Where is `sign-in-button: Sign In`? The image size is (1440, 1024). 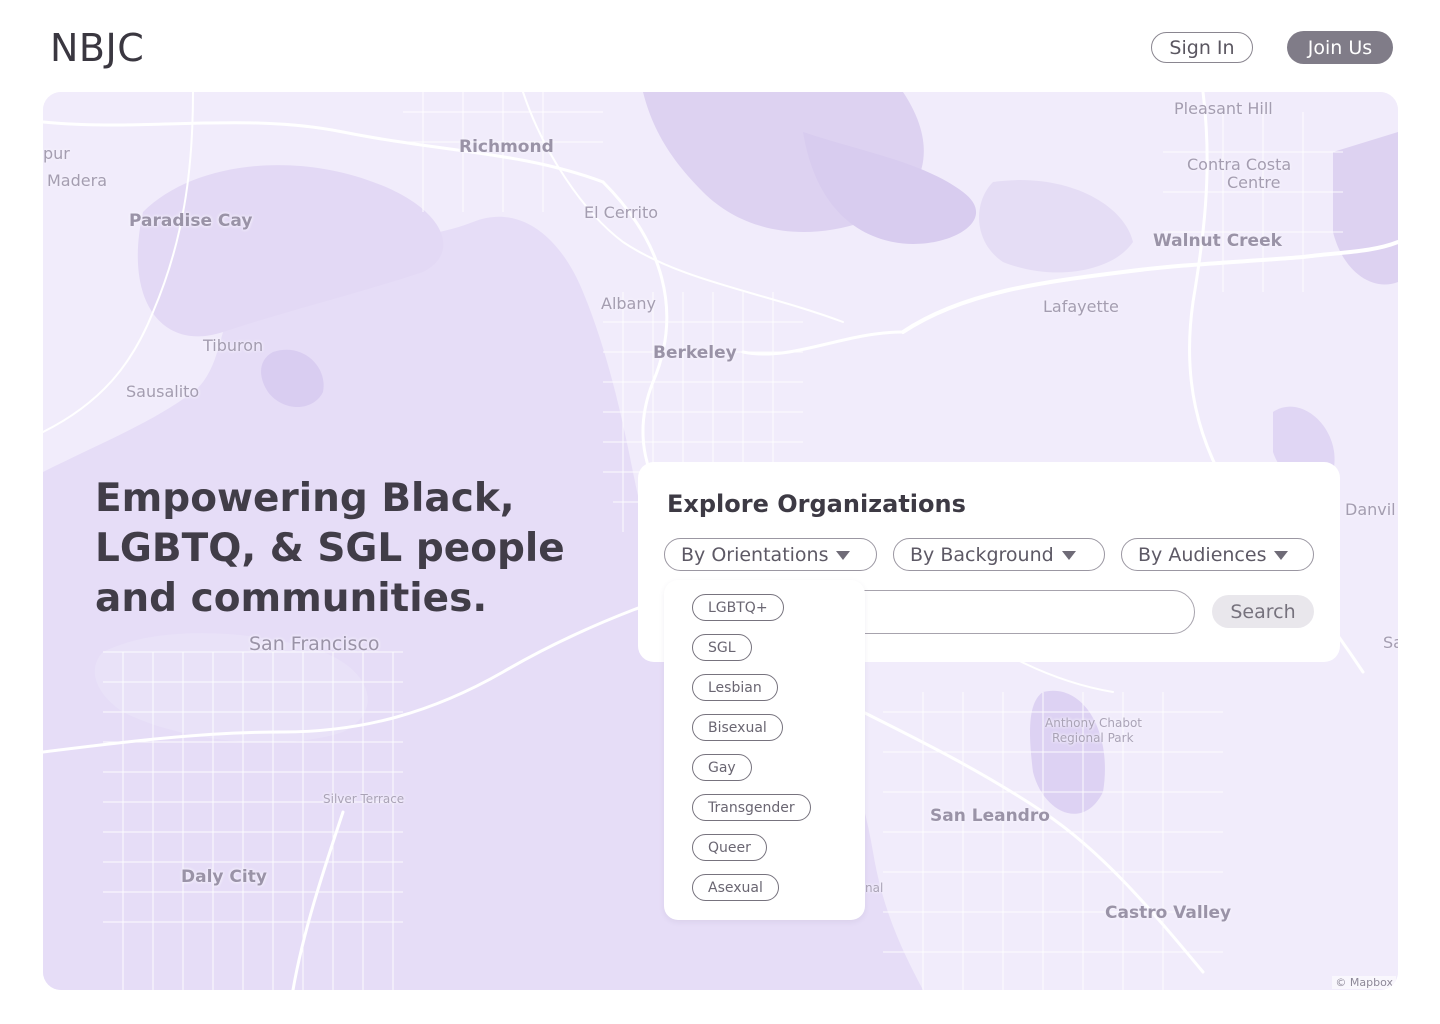
sign-in-button: Sign In is located at coordinates (1202, 47).